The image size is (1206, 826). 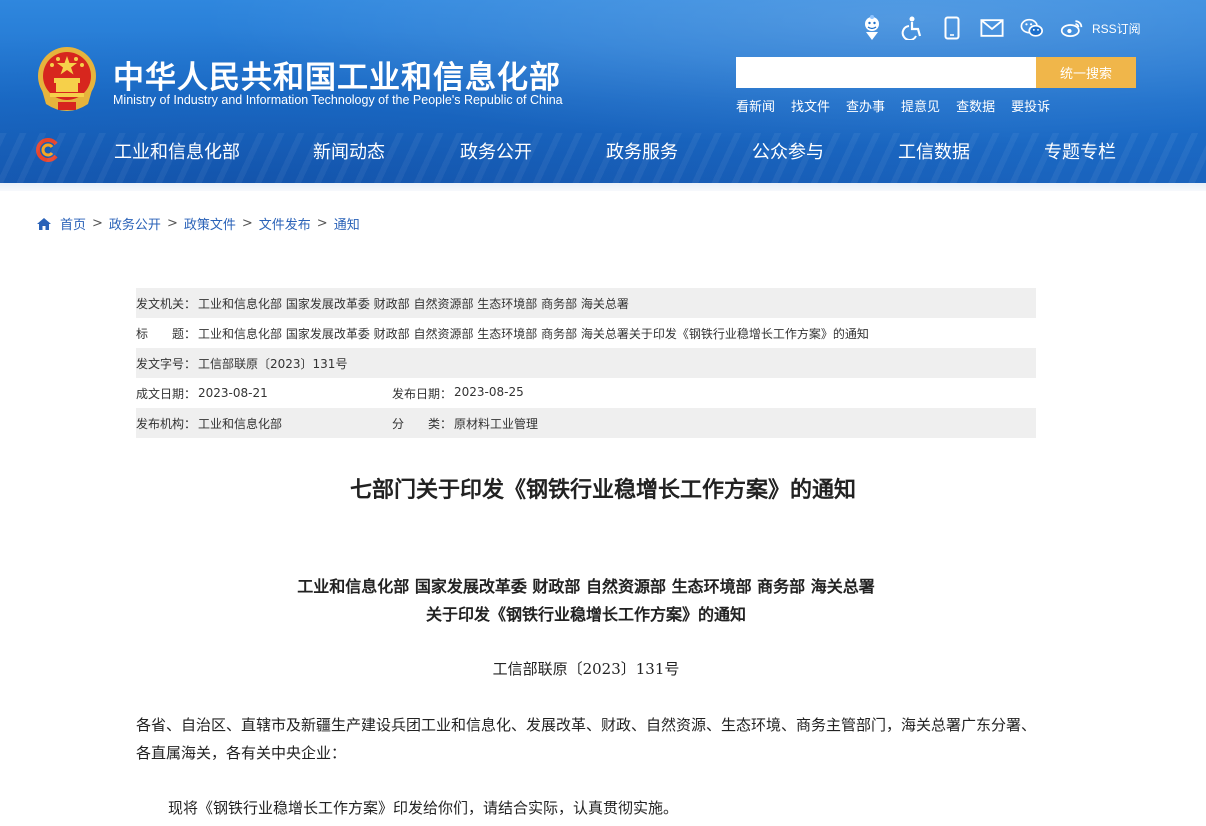 I want to click on main-nav: 工业和信息化部 新闻动态 政务公开 政务服务 公众参与 工信数据 专题专栏, so click(x=603, y=150).